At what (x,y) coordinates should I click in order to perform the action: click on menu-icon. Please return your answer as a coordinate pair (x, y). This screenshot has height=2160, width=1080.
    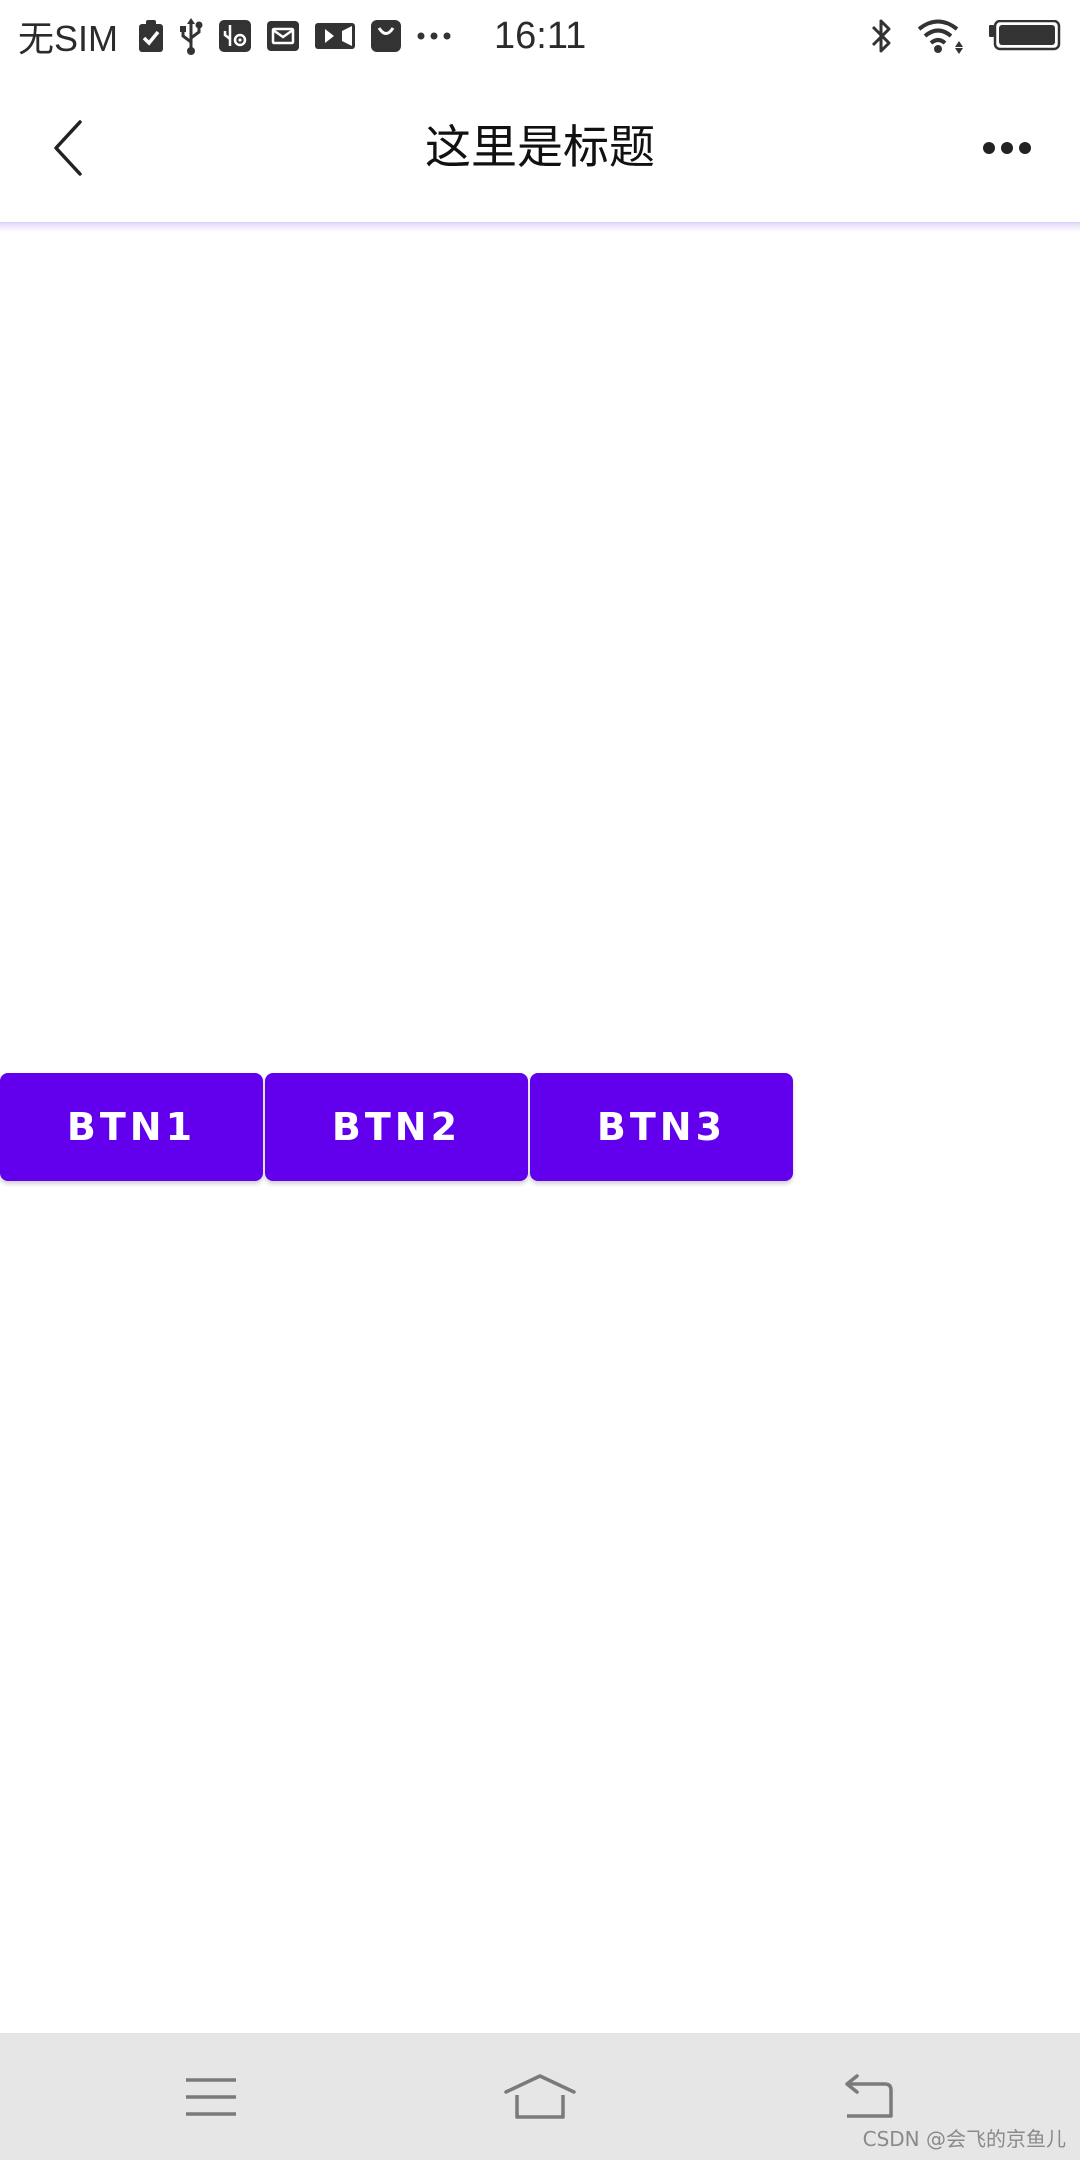
    Looking at the image, I should click on (211, 2096).